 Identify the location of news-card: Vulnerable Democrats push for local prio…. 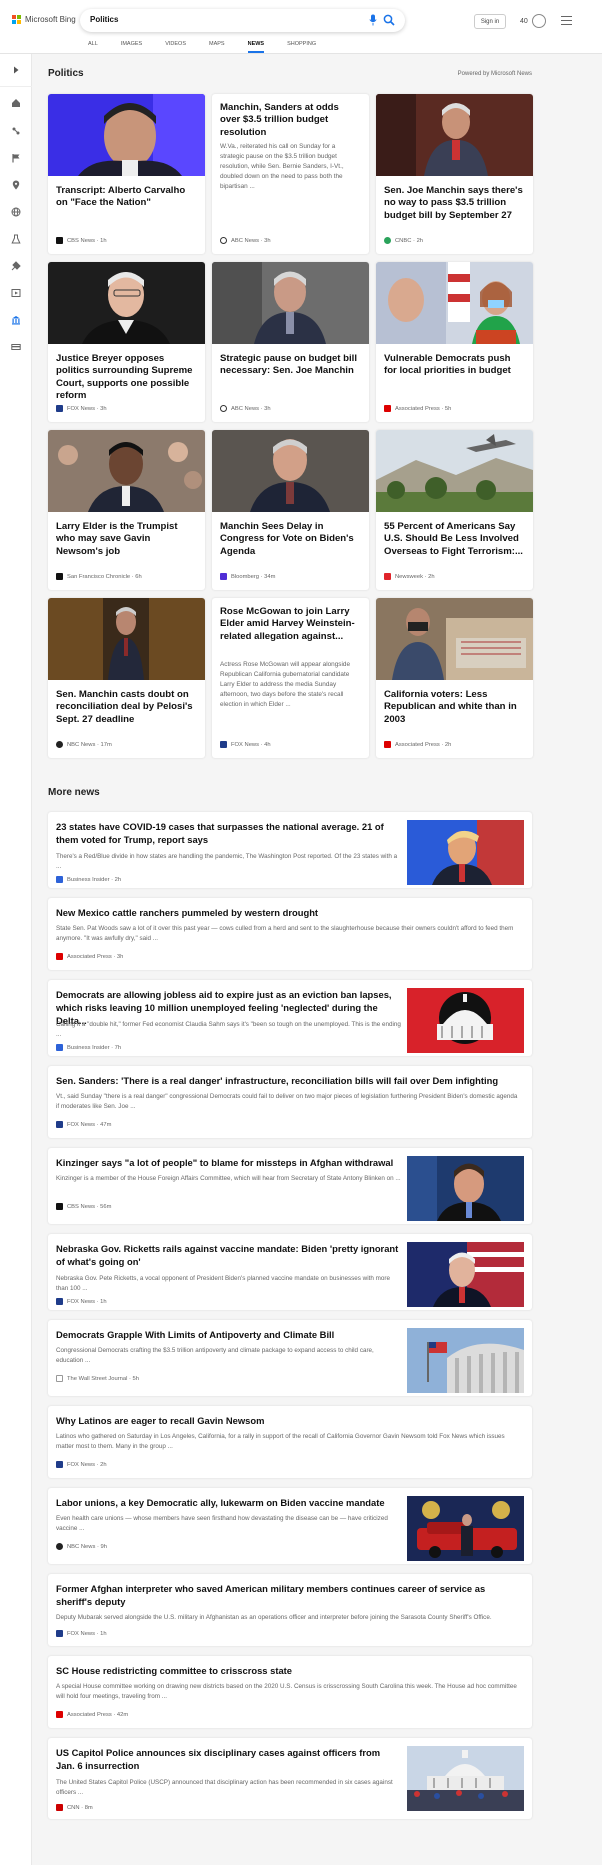
(454, 342).